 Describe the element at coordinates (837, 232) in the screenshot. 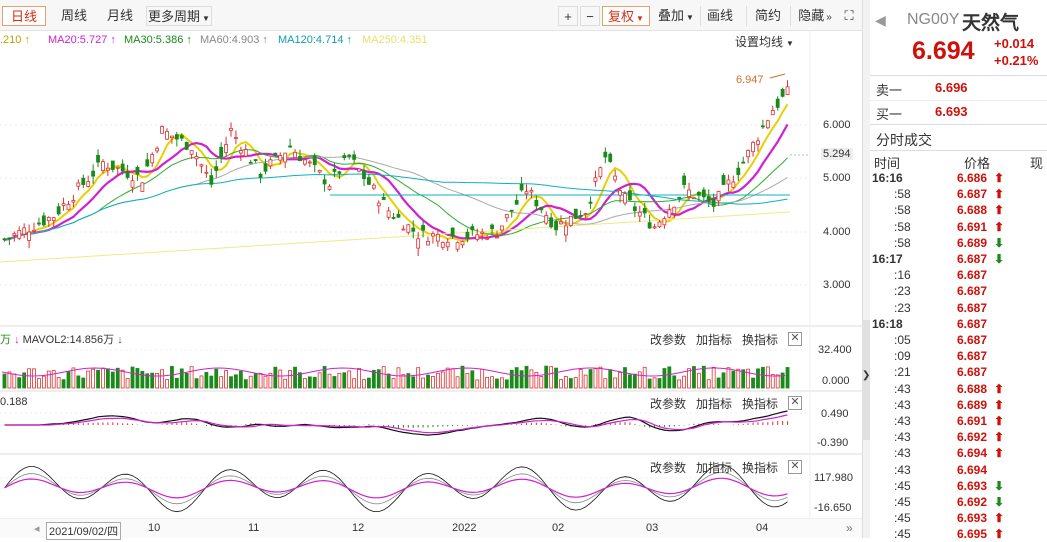

I see `y-tick-label: 4.000` at that location.